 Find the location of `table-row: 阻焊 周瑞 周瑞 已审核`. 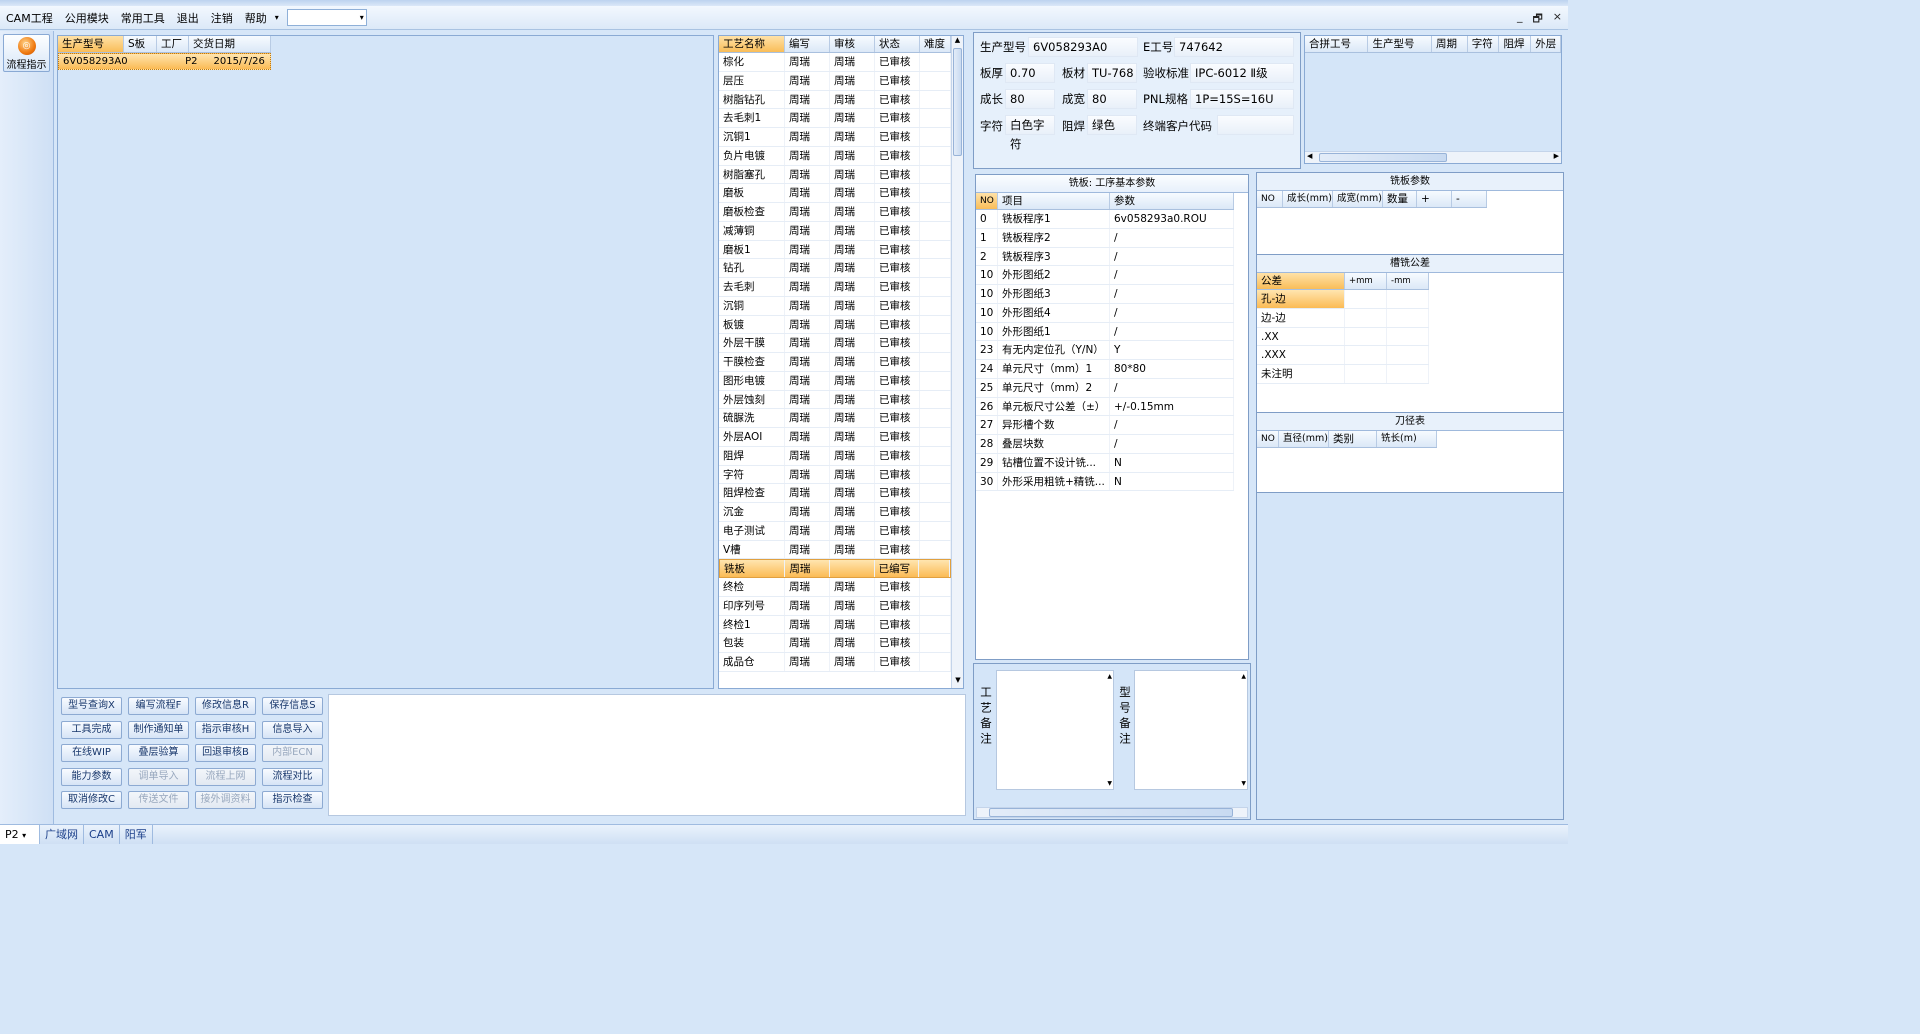

table-row: 阻焊 周瑞 周瑞 已审核 is located at coordinates (835, 456).